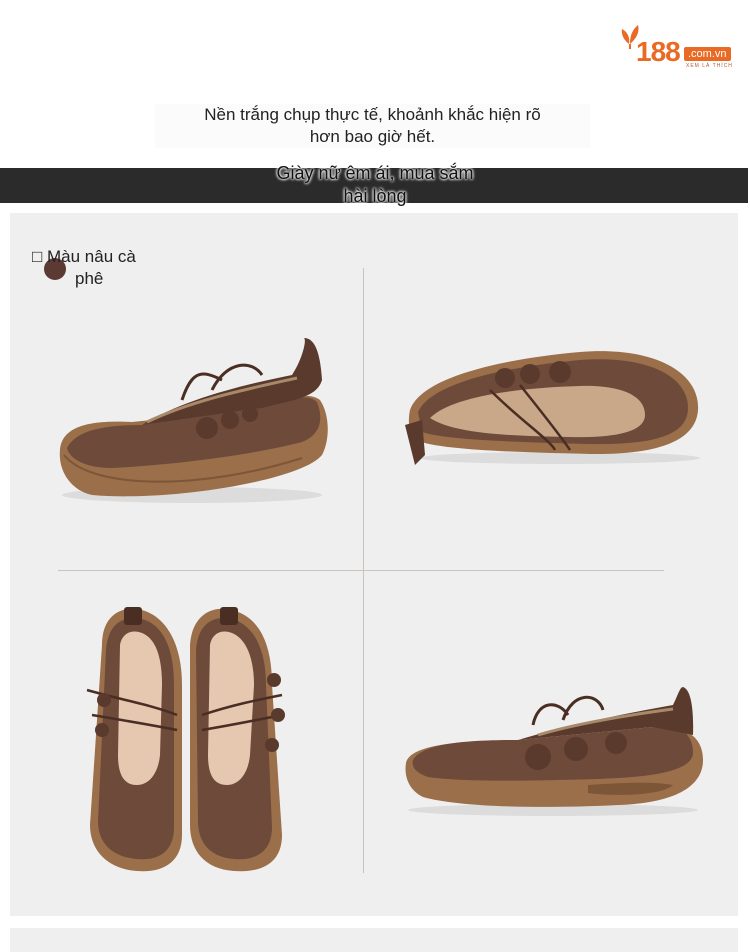 The image size is (750, 952). Describe the element at coordinates (552, 405) in the screenshot. I see `shoe-image-top-angle` at that location.